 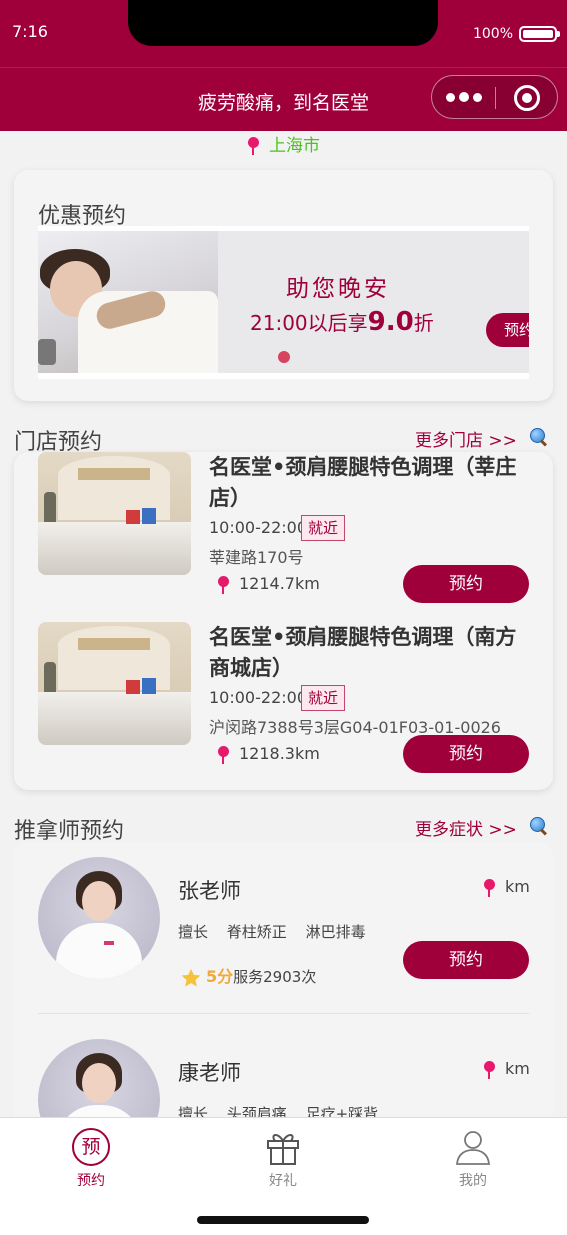 I want to click on store-distance: 1218.3km, so click(x=268, y=754).